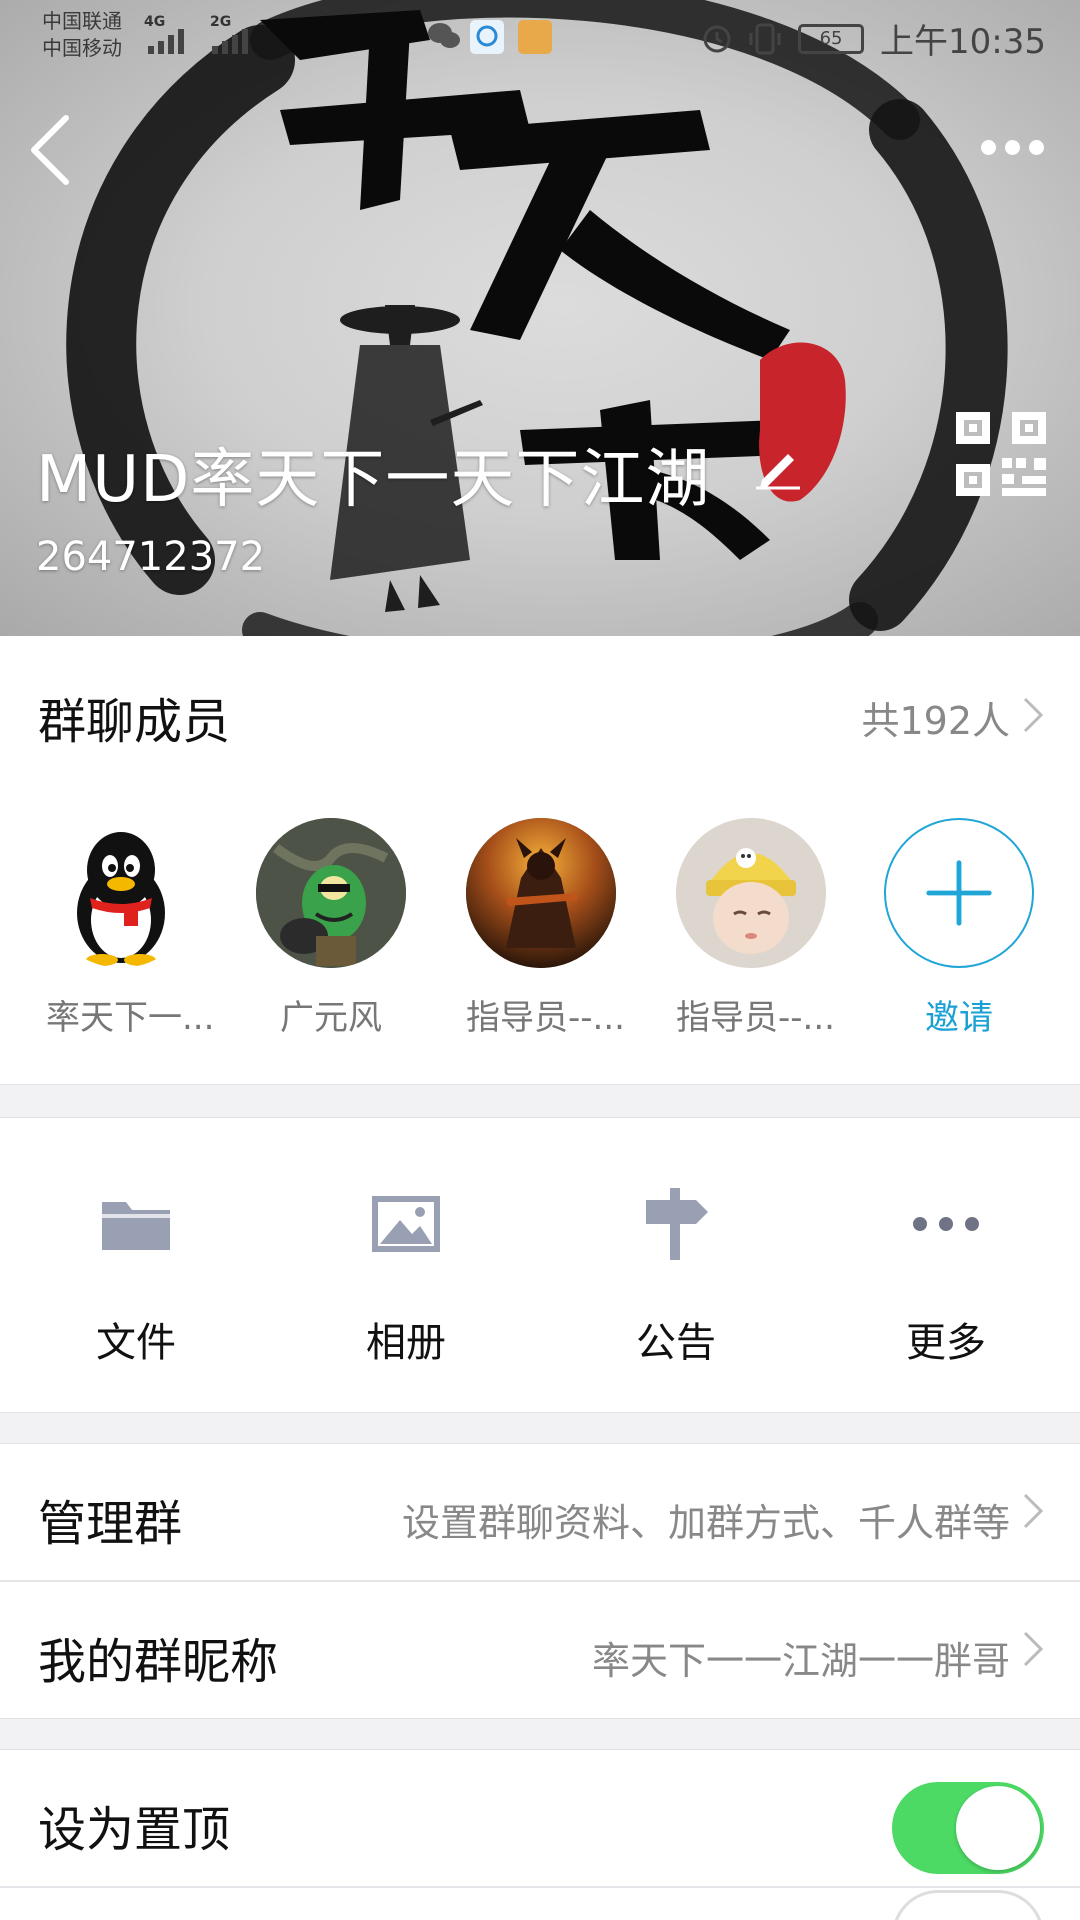 Image resolution: width=1080 pixels, height=1920 pixels. I want to click on pin-to-top-toggle, so click(968, 1828).